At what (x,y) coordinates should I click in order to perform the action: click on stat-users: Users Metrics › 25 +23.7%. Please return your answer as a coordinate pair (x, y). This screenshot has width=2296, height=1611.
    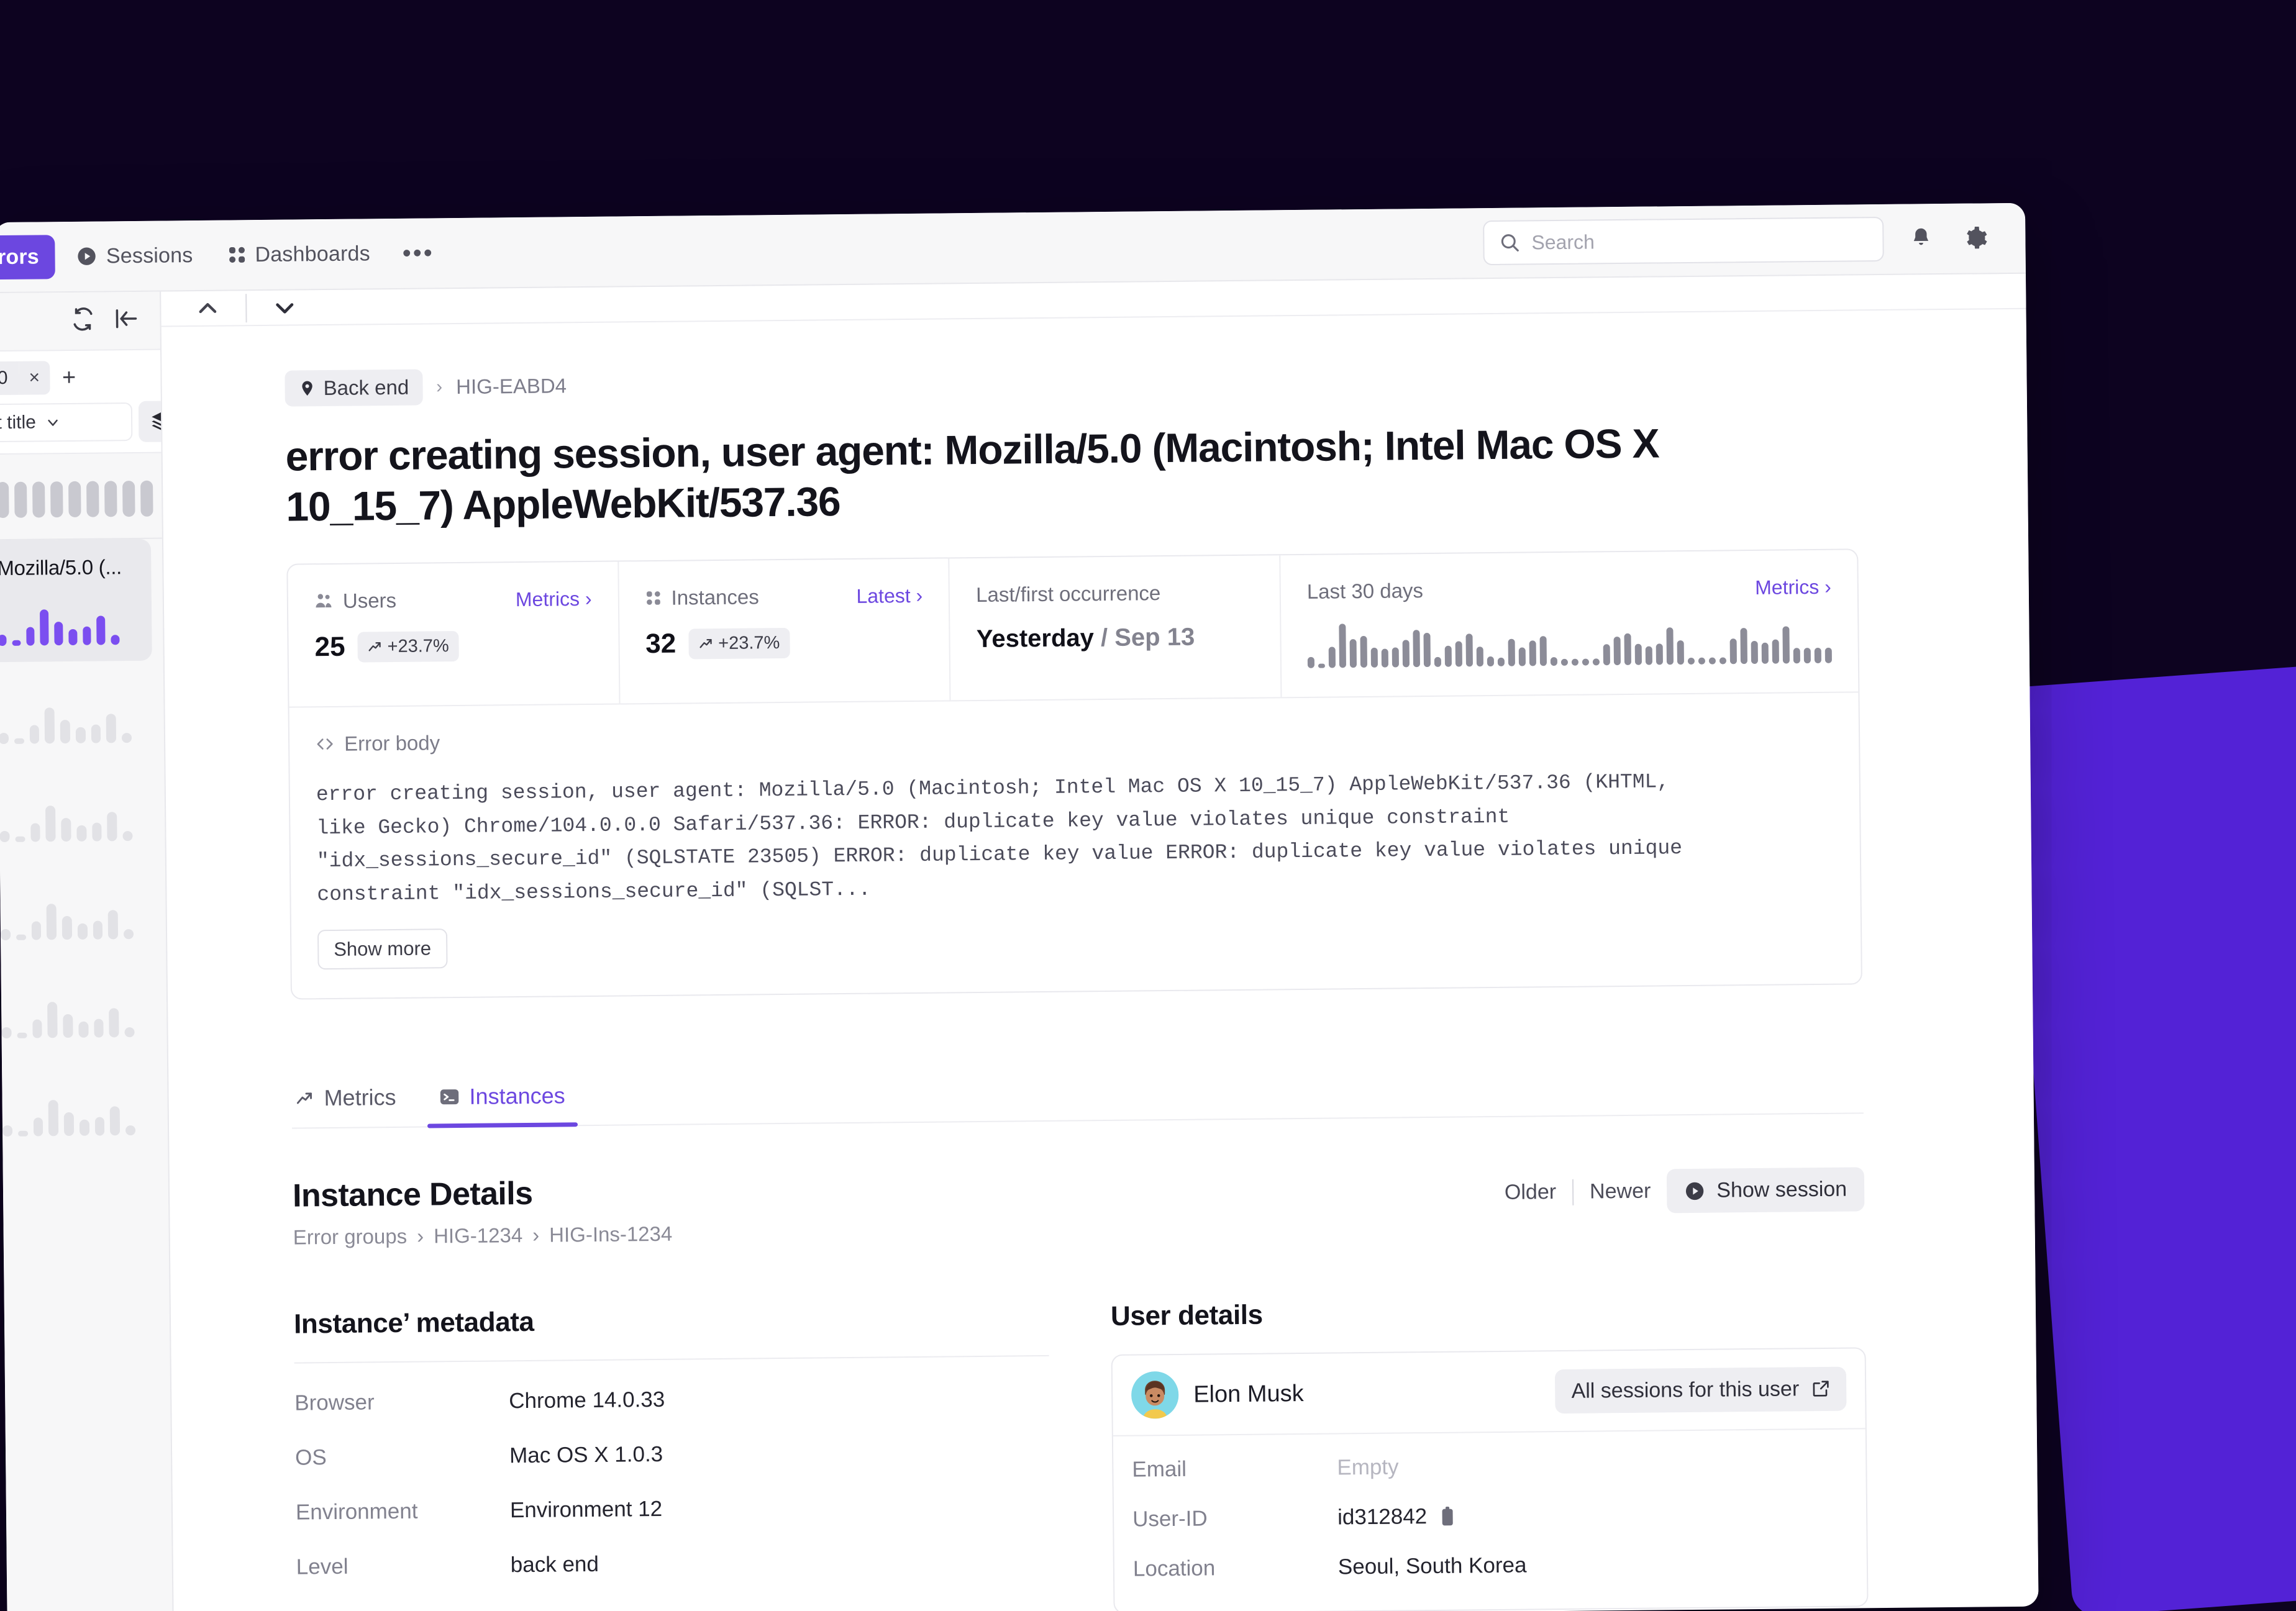
    Looking at the image, I should click on (454, 634).